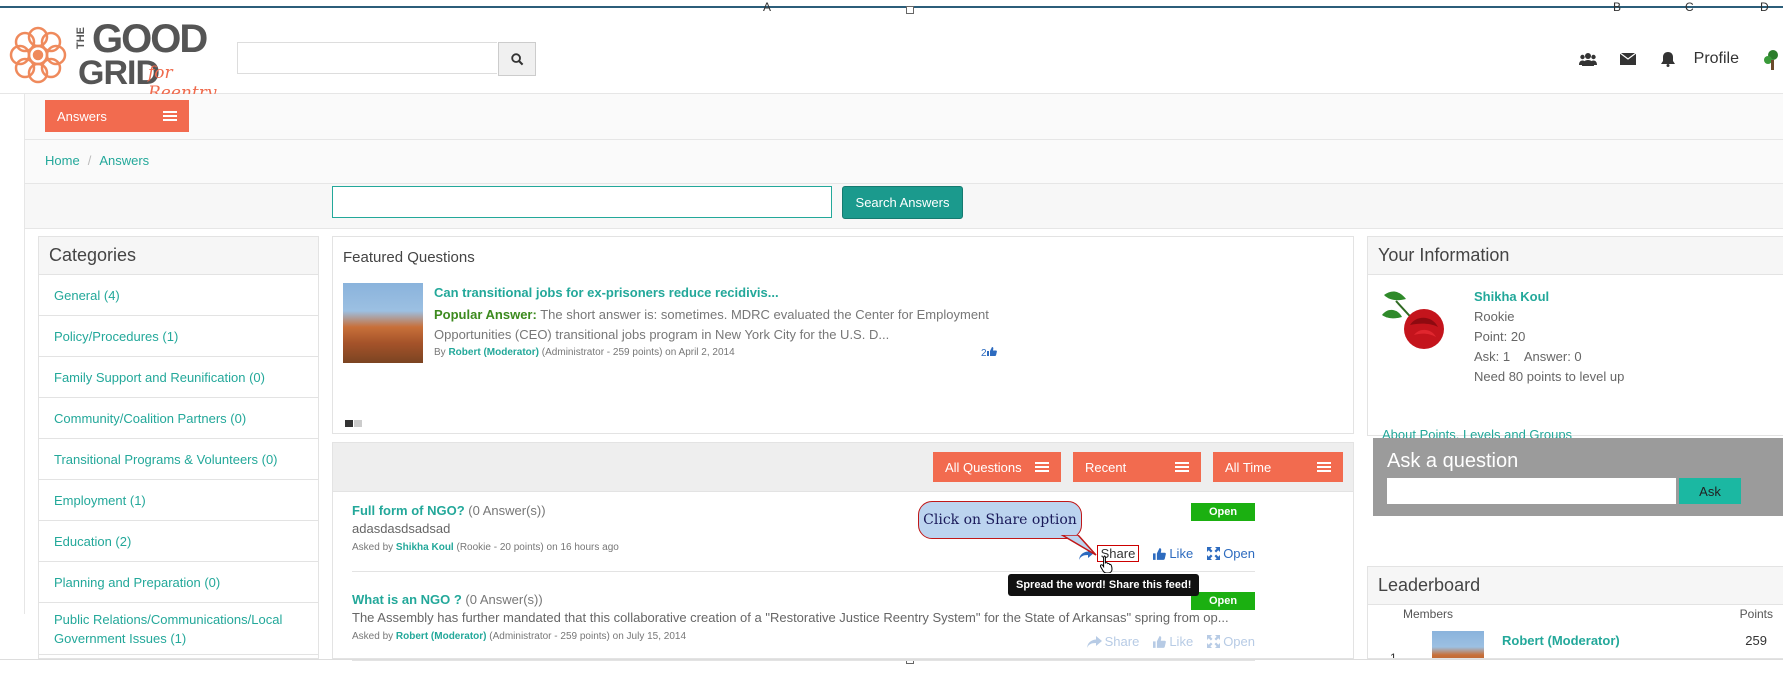 The image size is (1783, 691). What do you see at coordinates (178, 418) in the screenshot?
I see `category-item: Community/Coalition Partners (0)` at bounding box center [178, 418].